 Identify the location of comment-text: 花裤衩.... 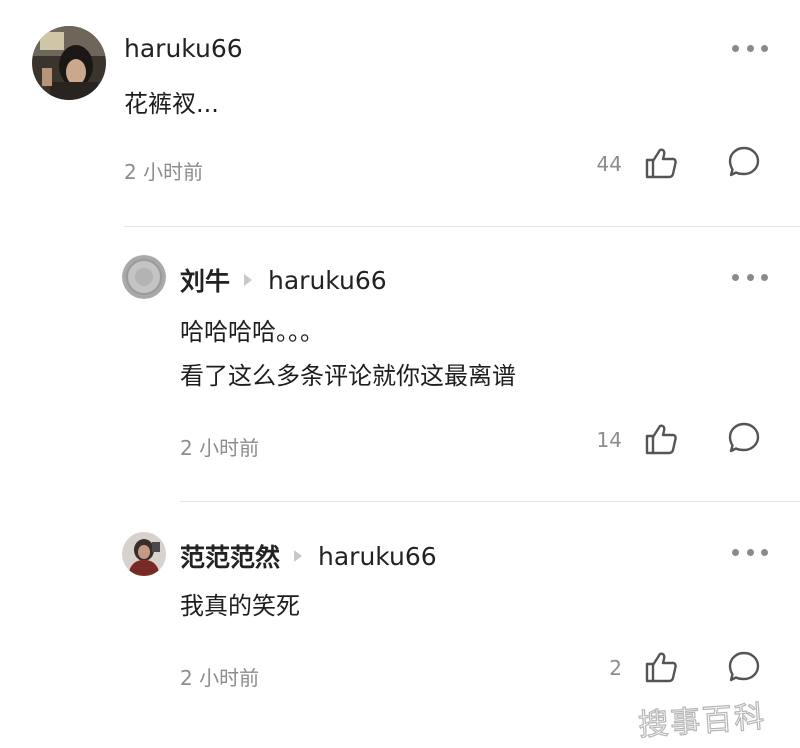
(171, 104).